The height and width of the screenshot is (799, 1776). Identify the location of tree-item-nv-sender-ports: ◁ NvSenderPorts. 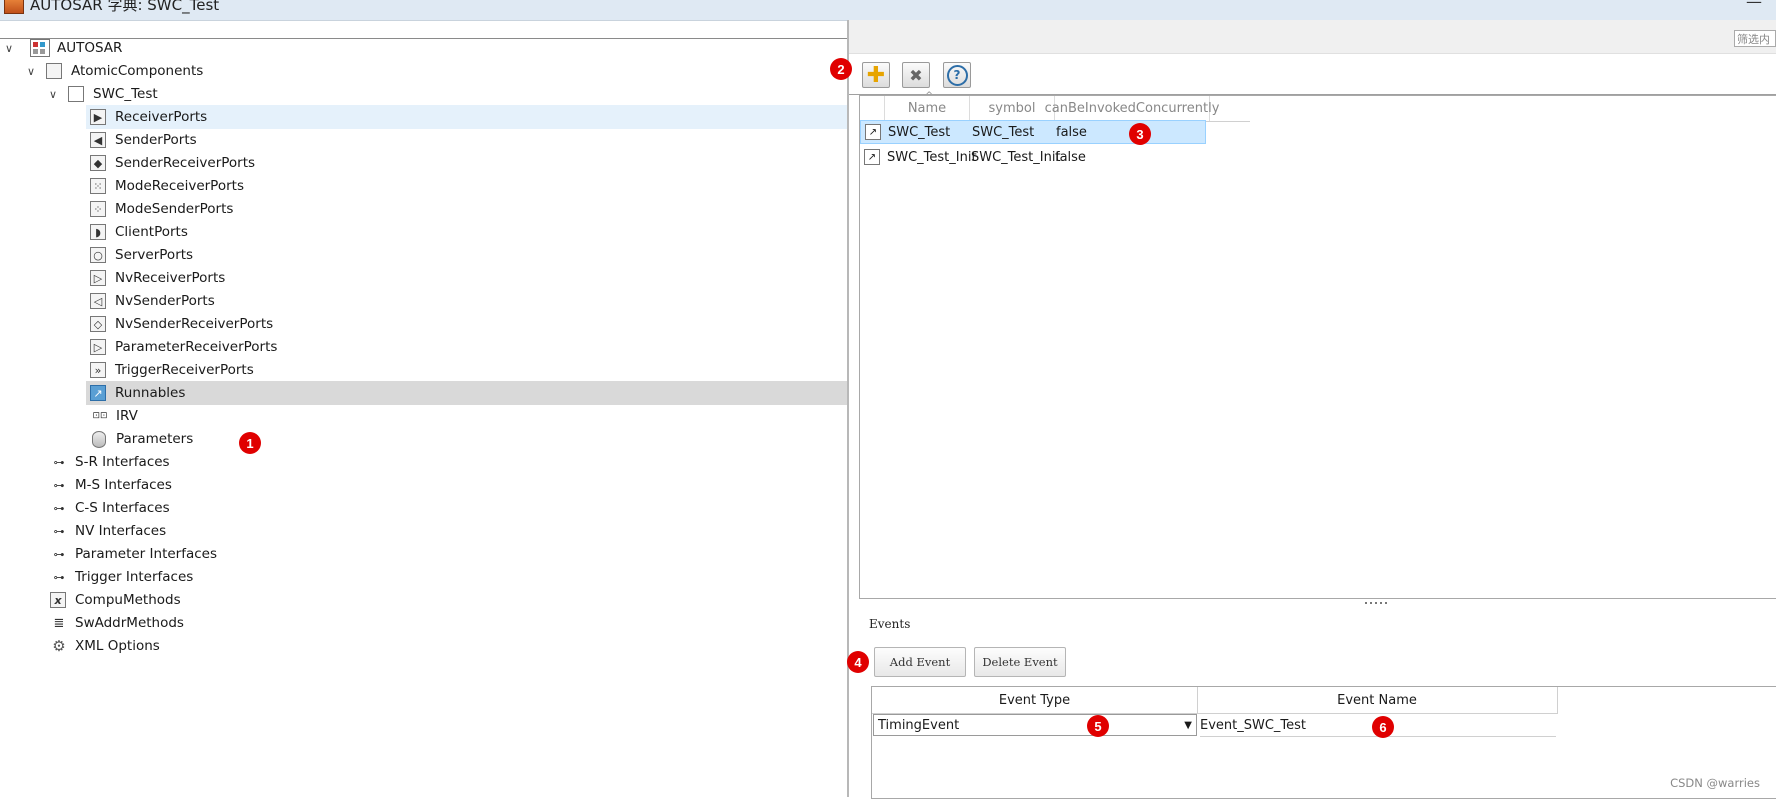
(469, 301).